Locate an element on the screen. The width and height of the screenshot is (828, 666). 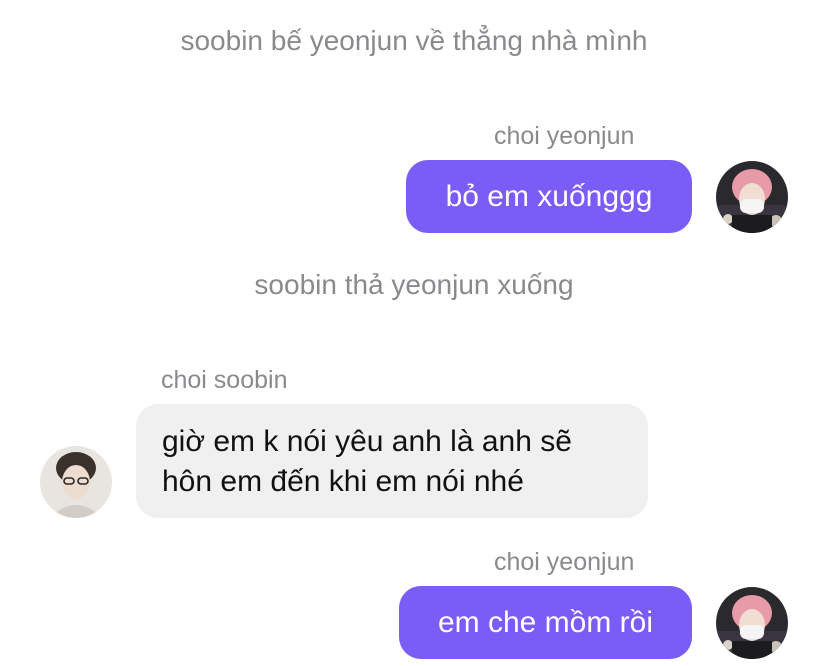
system-note: soobin bế yeonjun về thẳng nhà mình is located at coordinates (414, 40).